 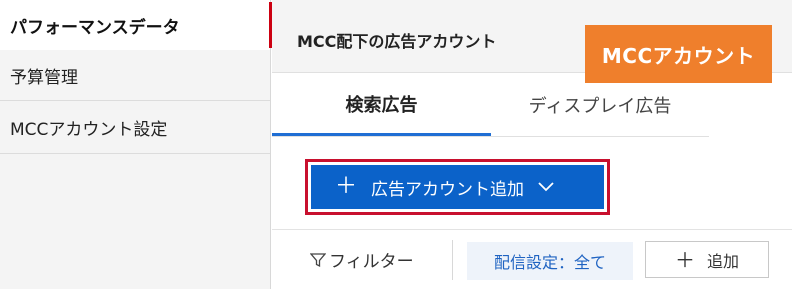 What do you see at coordinates (44, 77) in the screenshot?
I see `sidebar-item-label: 予算管理` at bounding box center [44, 77].